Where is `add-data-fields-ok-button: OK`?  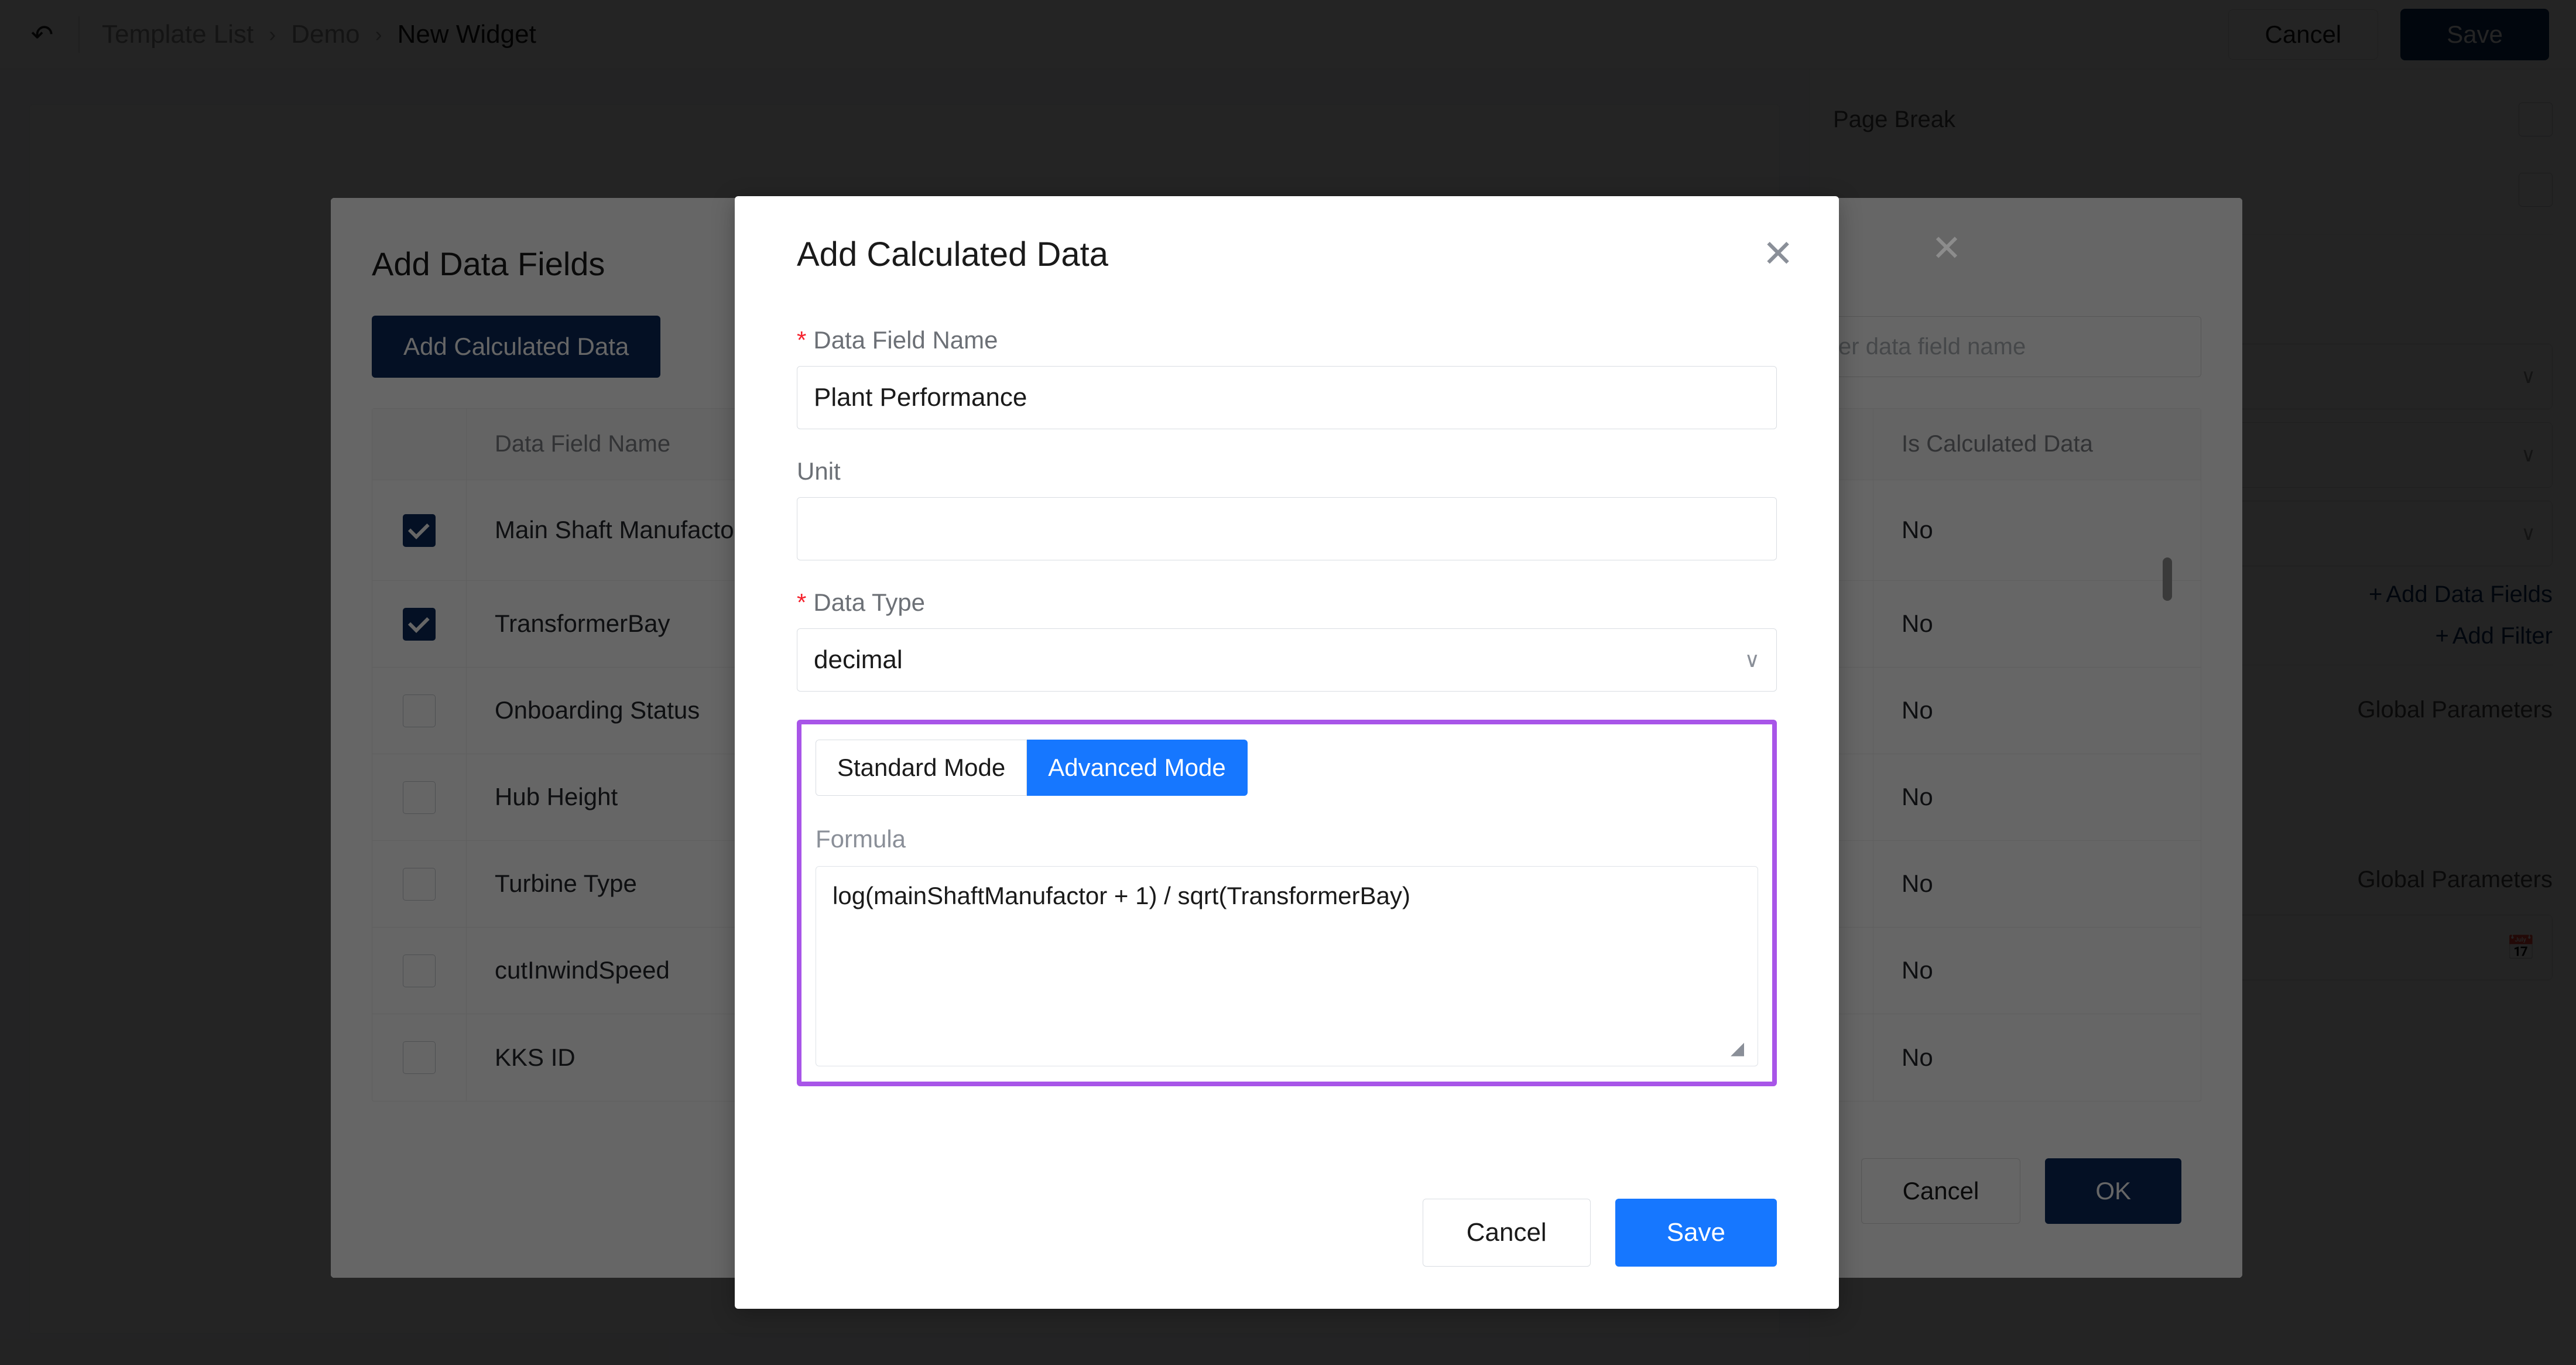 add-data-fields-ok-button: OK is located at coordinates (2113, 1191).